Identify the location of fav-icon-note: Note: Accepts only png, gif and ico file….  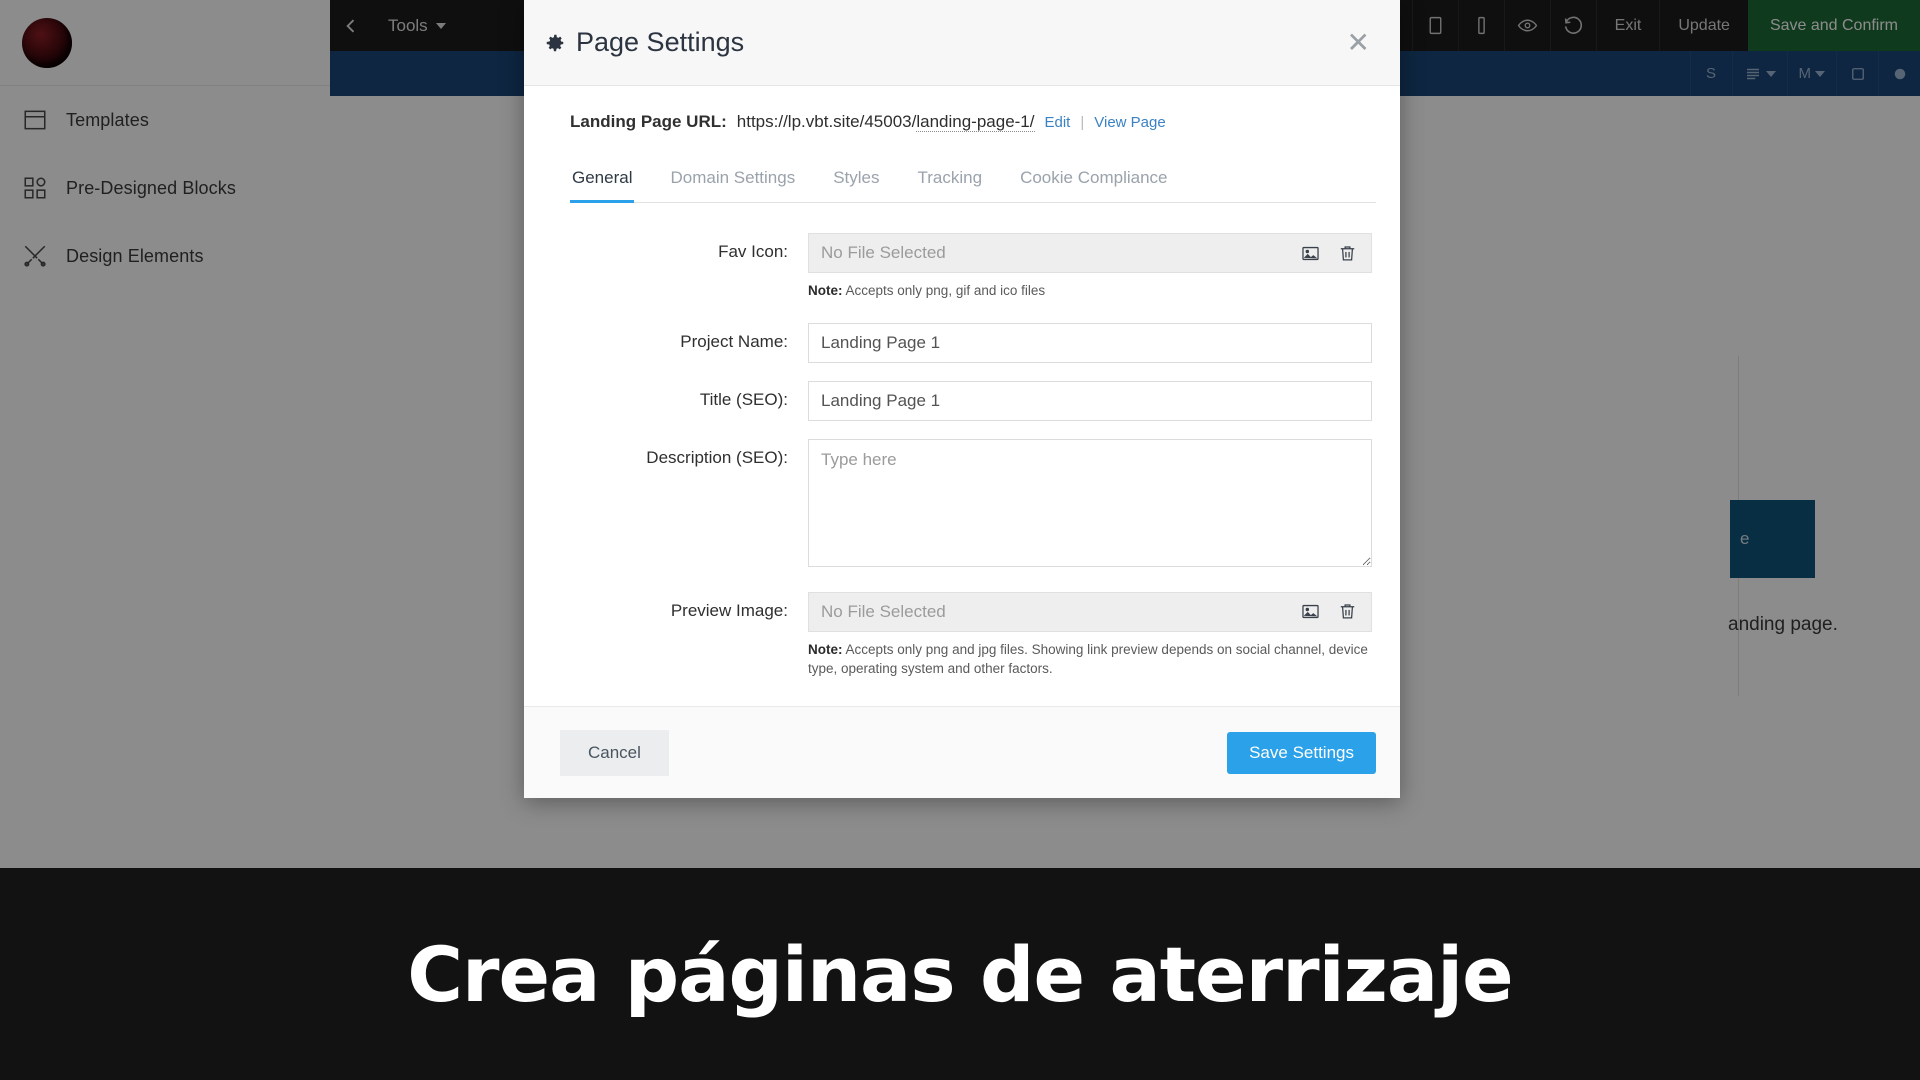
(1090, 291).